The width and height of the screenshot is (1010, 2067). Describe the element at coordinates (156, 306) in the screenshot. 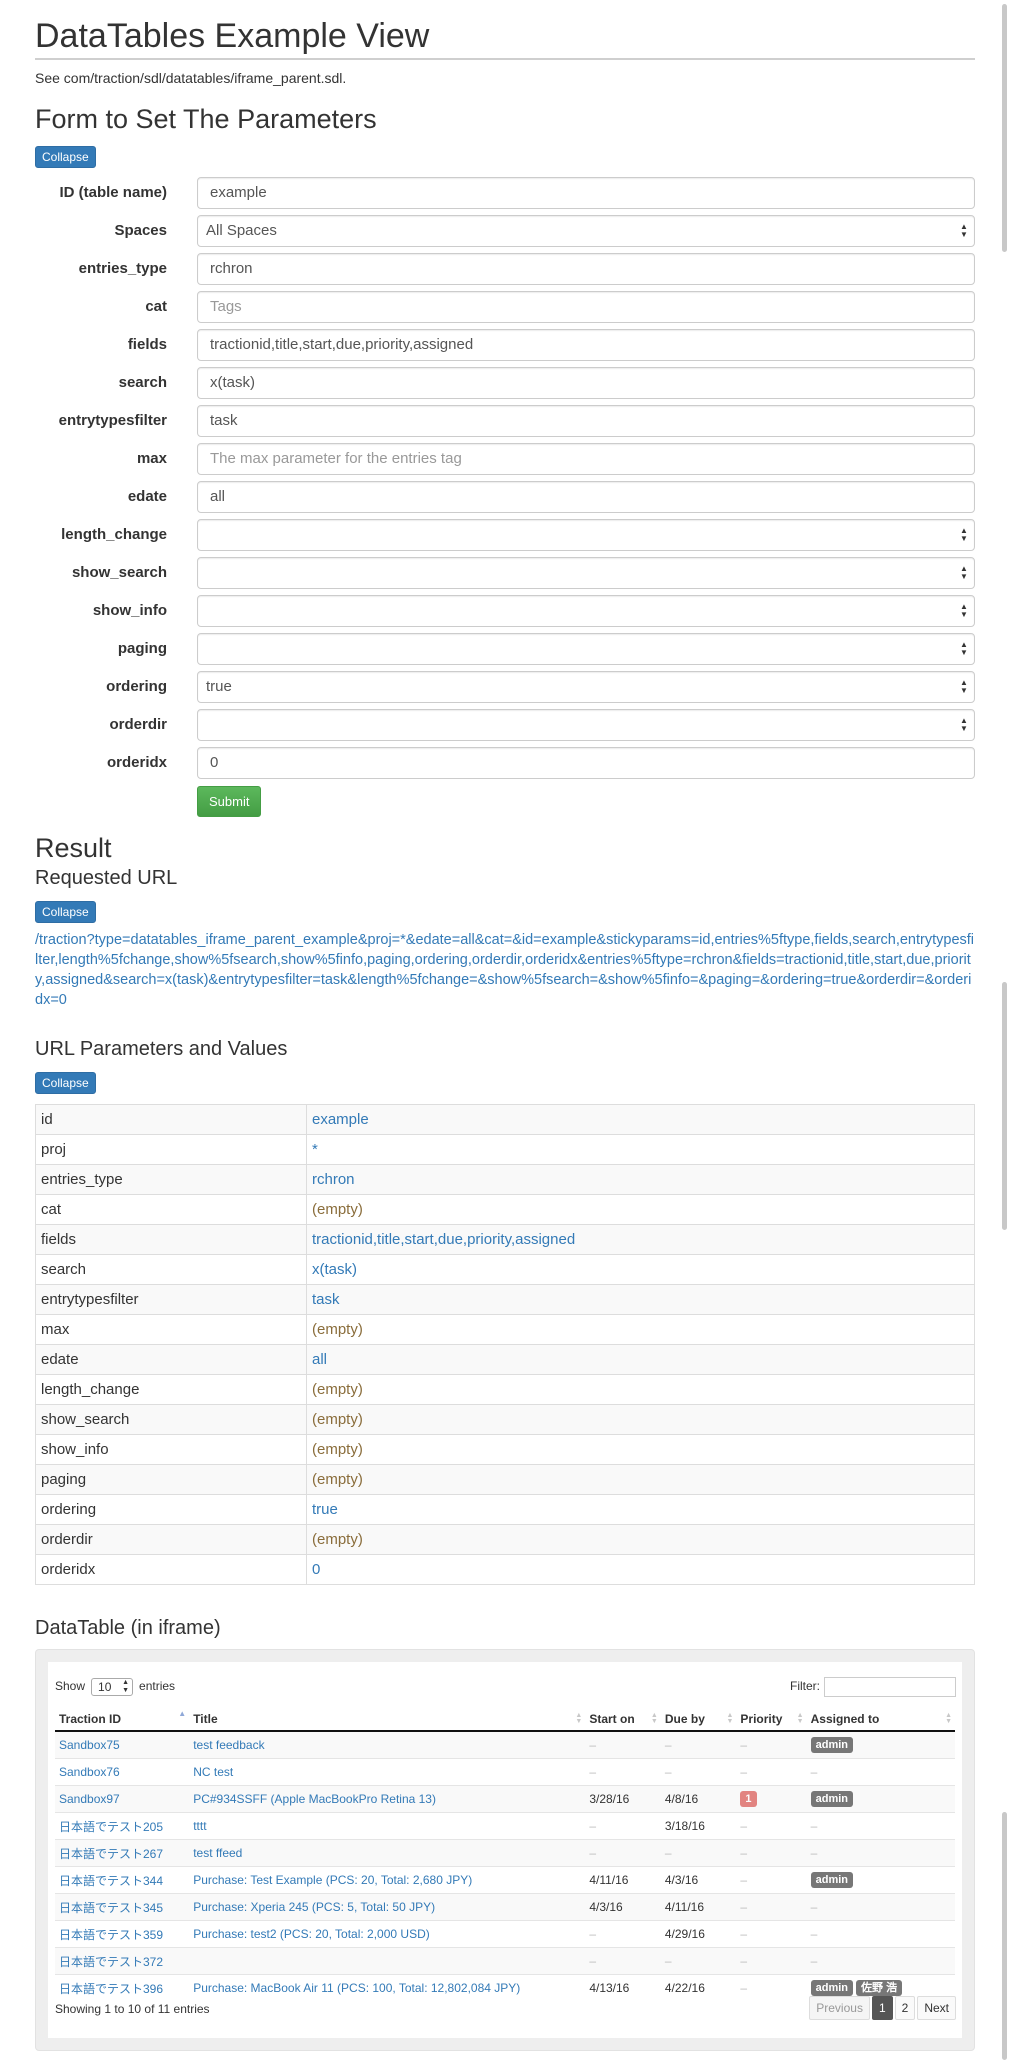

I see `field-label-cat: cat` at that location.